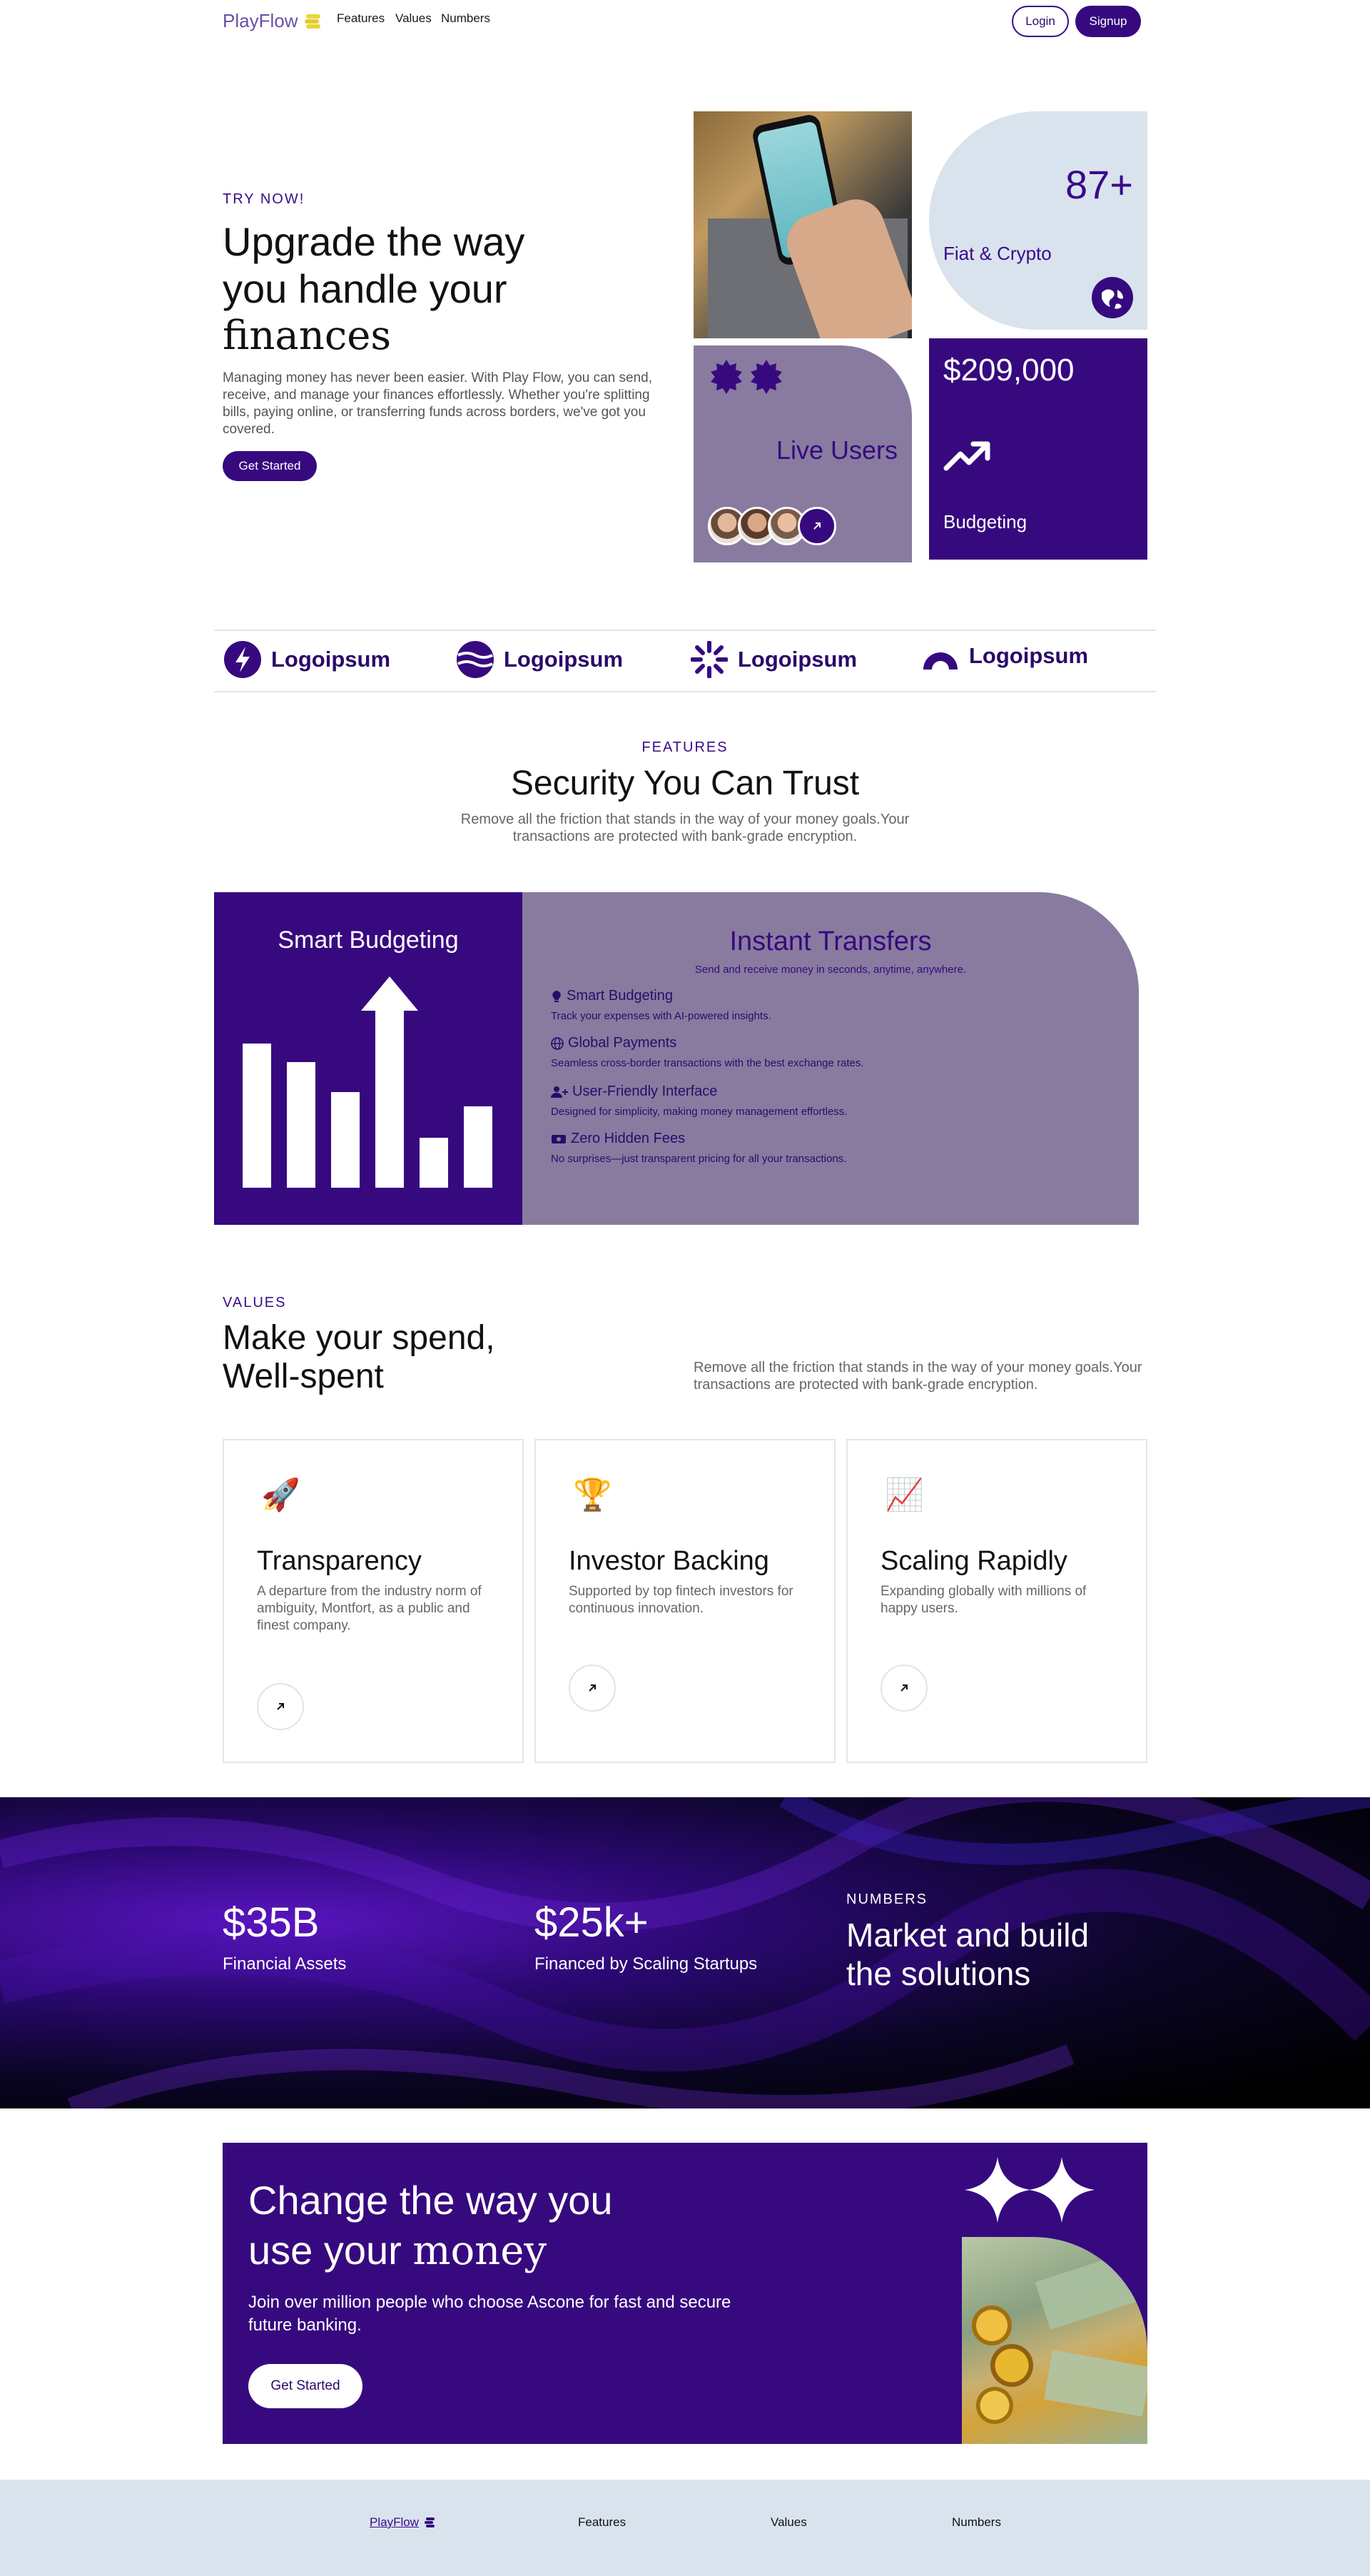  Describe the element at coordinates (339, 1561) in the screenshot. I see `value-card-title: Transparency` at that location.